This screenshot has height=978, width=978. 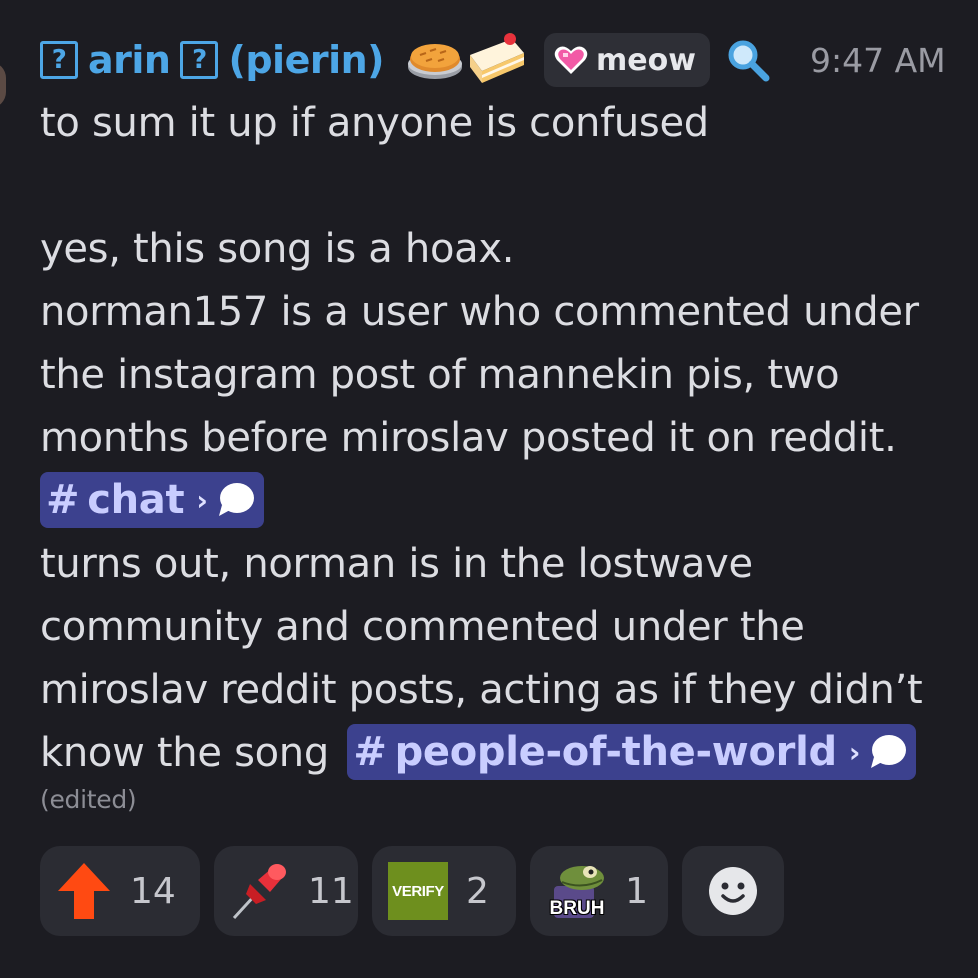 I want to click on channel-mention-chat: # chat ›, so click(x=152, y=500).